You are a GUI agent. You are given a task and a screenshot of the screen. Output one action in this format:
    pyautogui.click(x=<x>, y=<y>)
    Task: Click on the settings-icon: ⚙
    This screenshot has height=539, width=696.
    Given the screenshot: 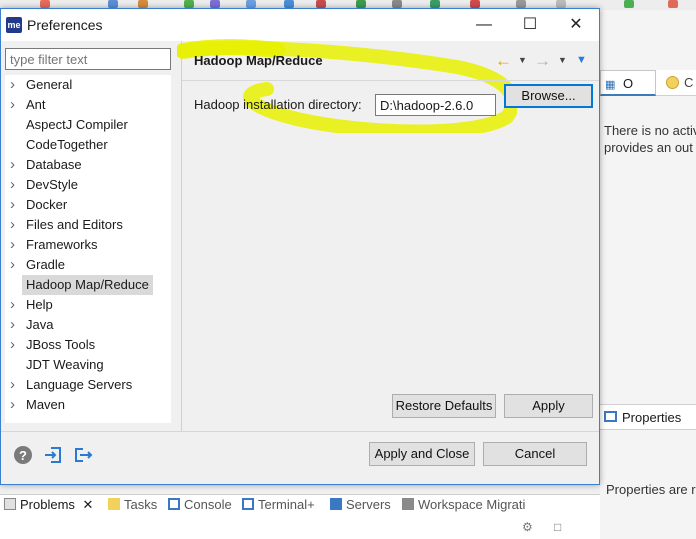 What is the action you would take?
    pyautogui.click(x=527, y=527)
    